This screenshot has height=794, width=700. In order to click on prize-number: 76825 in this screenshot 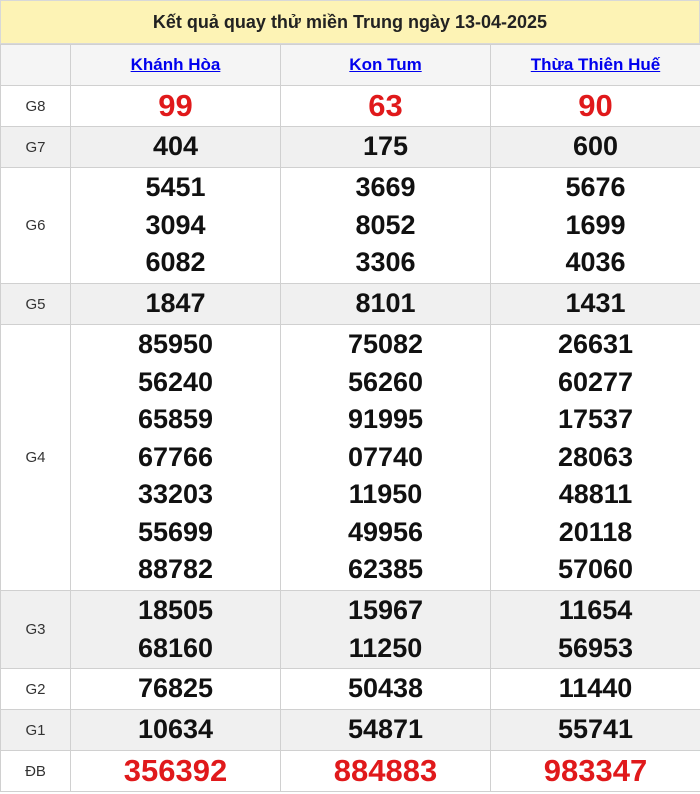, I will do `click(175, 688)`.